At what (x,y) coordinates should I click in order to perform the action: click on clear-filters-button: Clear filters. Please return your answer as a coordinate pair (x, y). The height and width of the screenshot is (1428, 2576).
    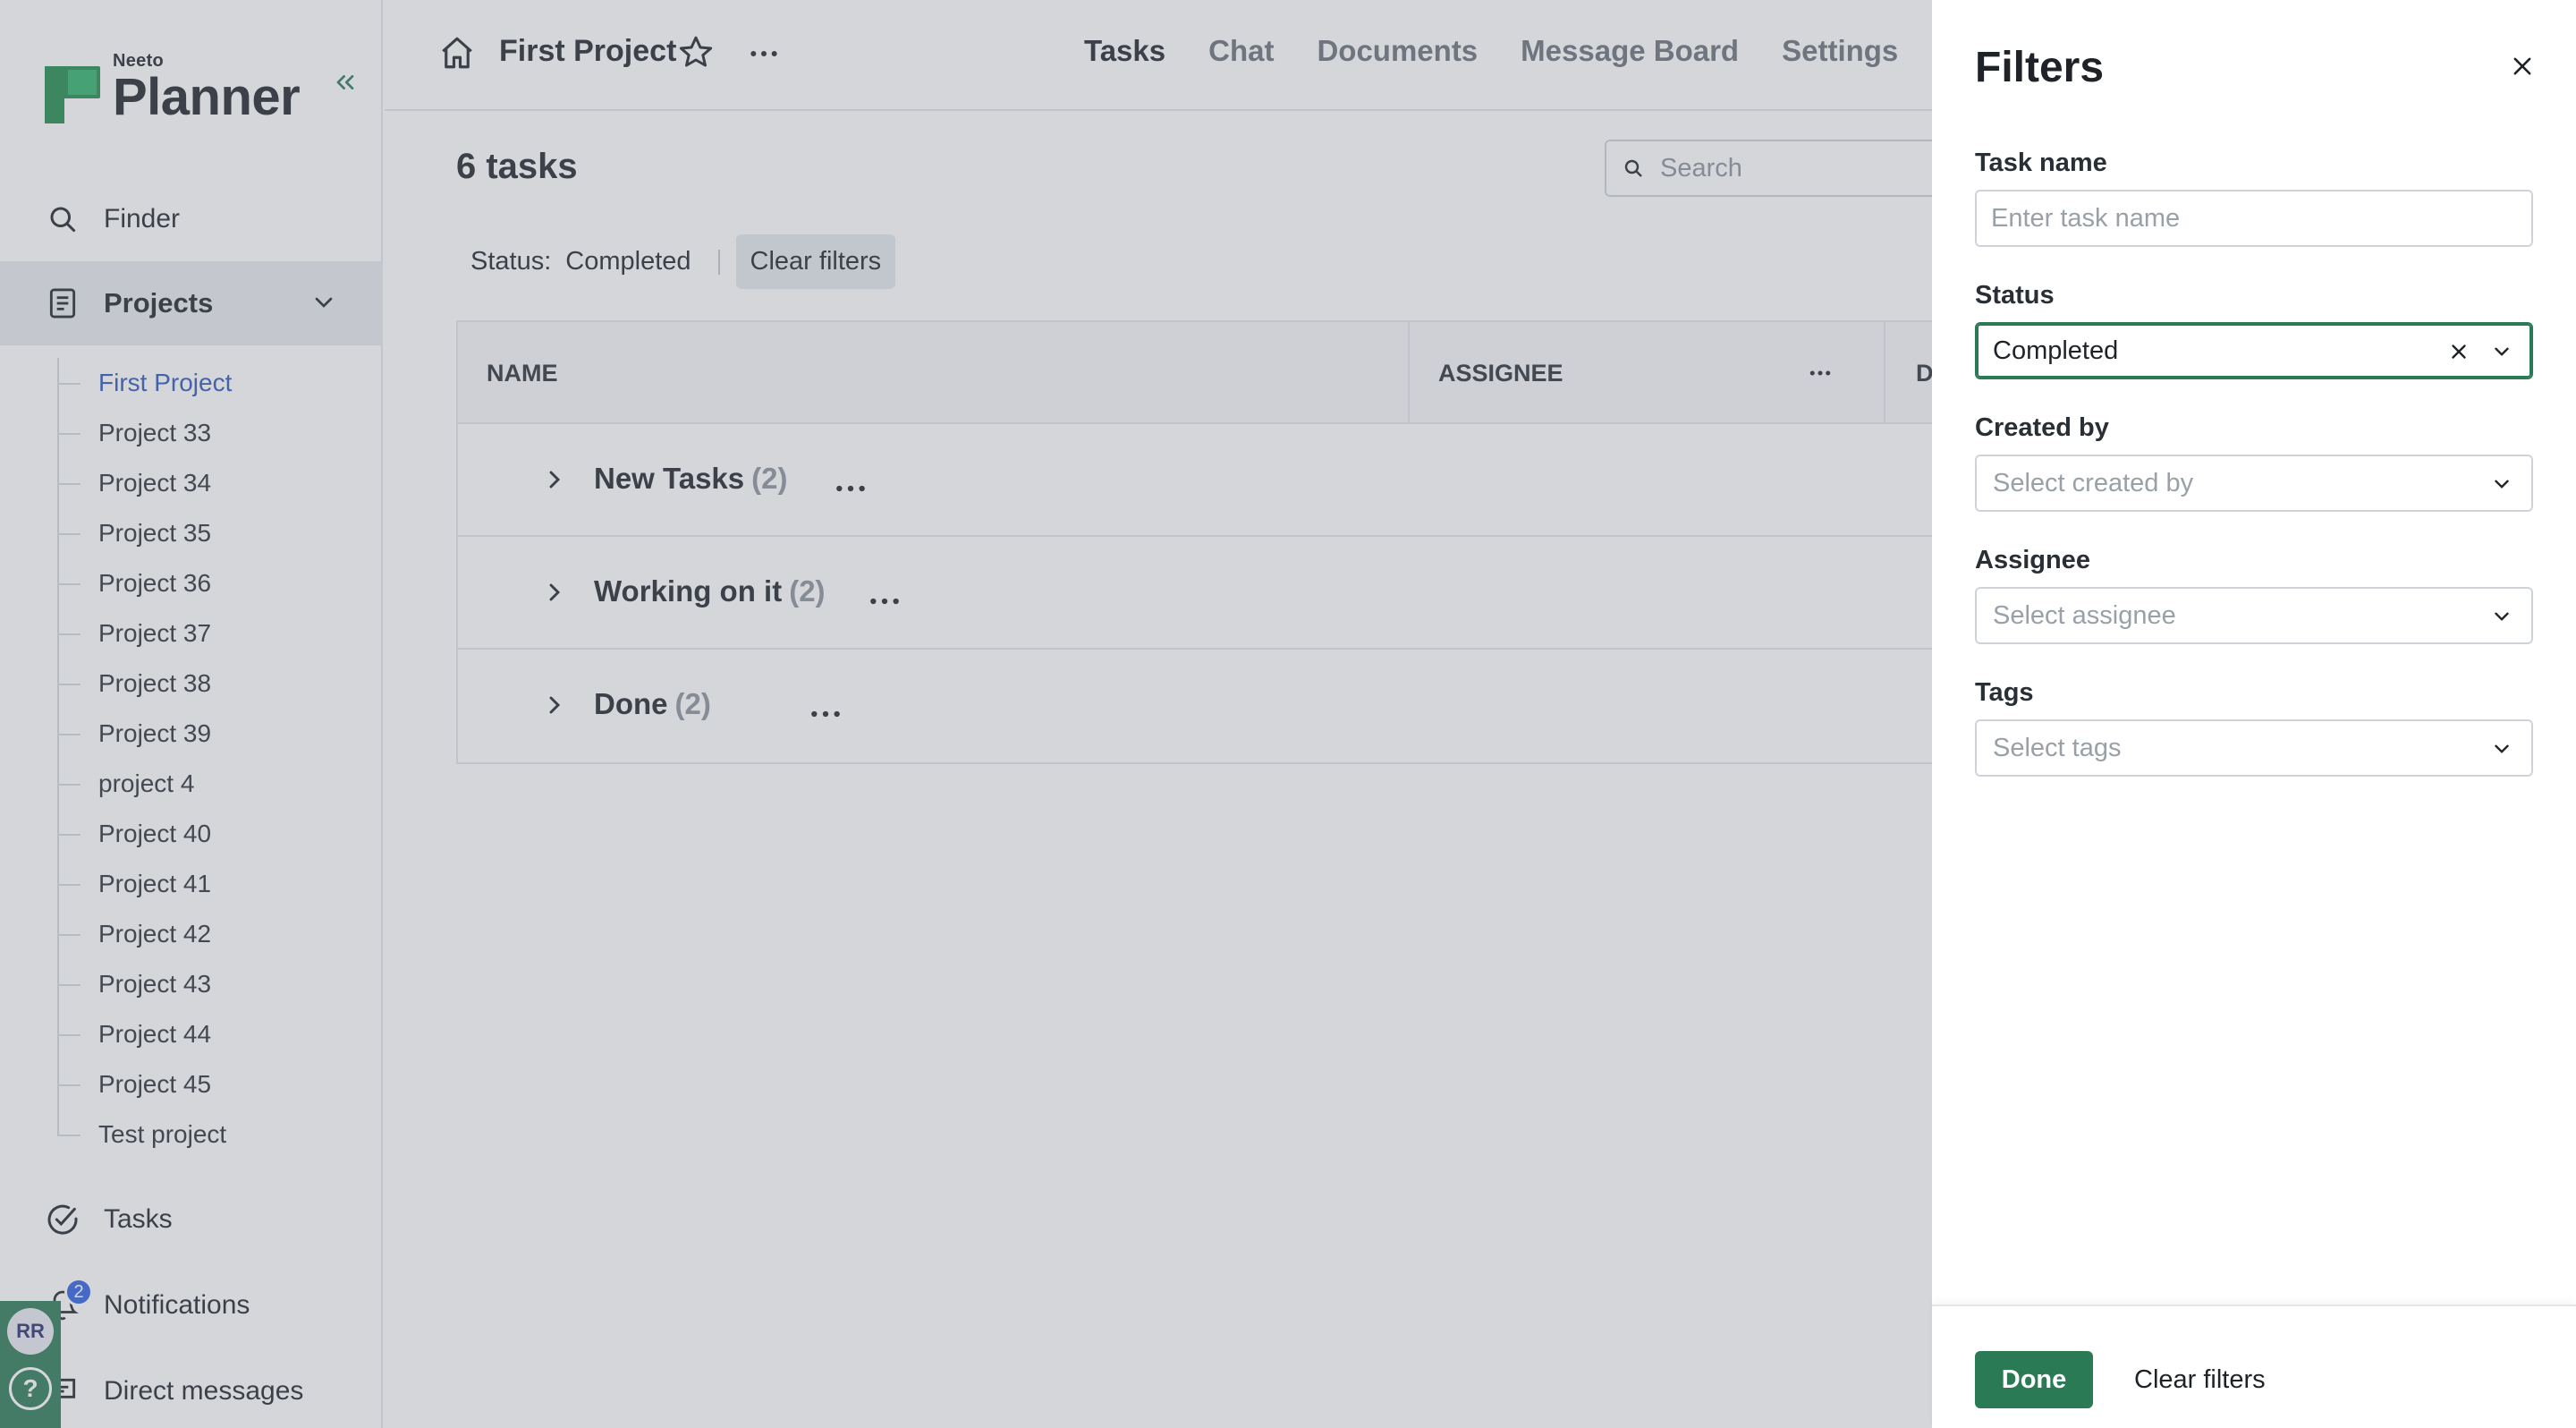
    Looking at the image, I should click on (2200, 1379).